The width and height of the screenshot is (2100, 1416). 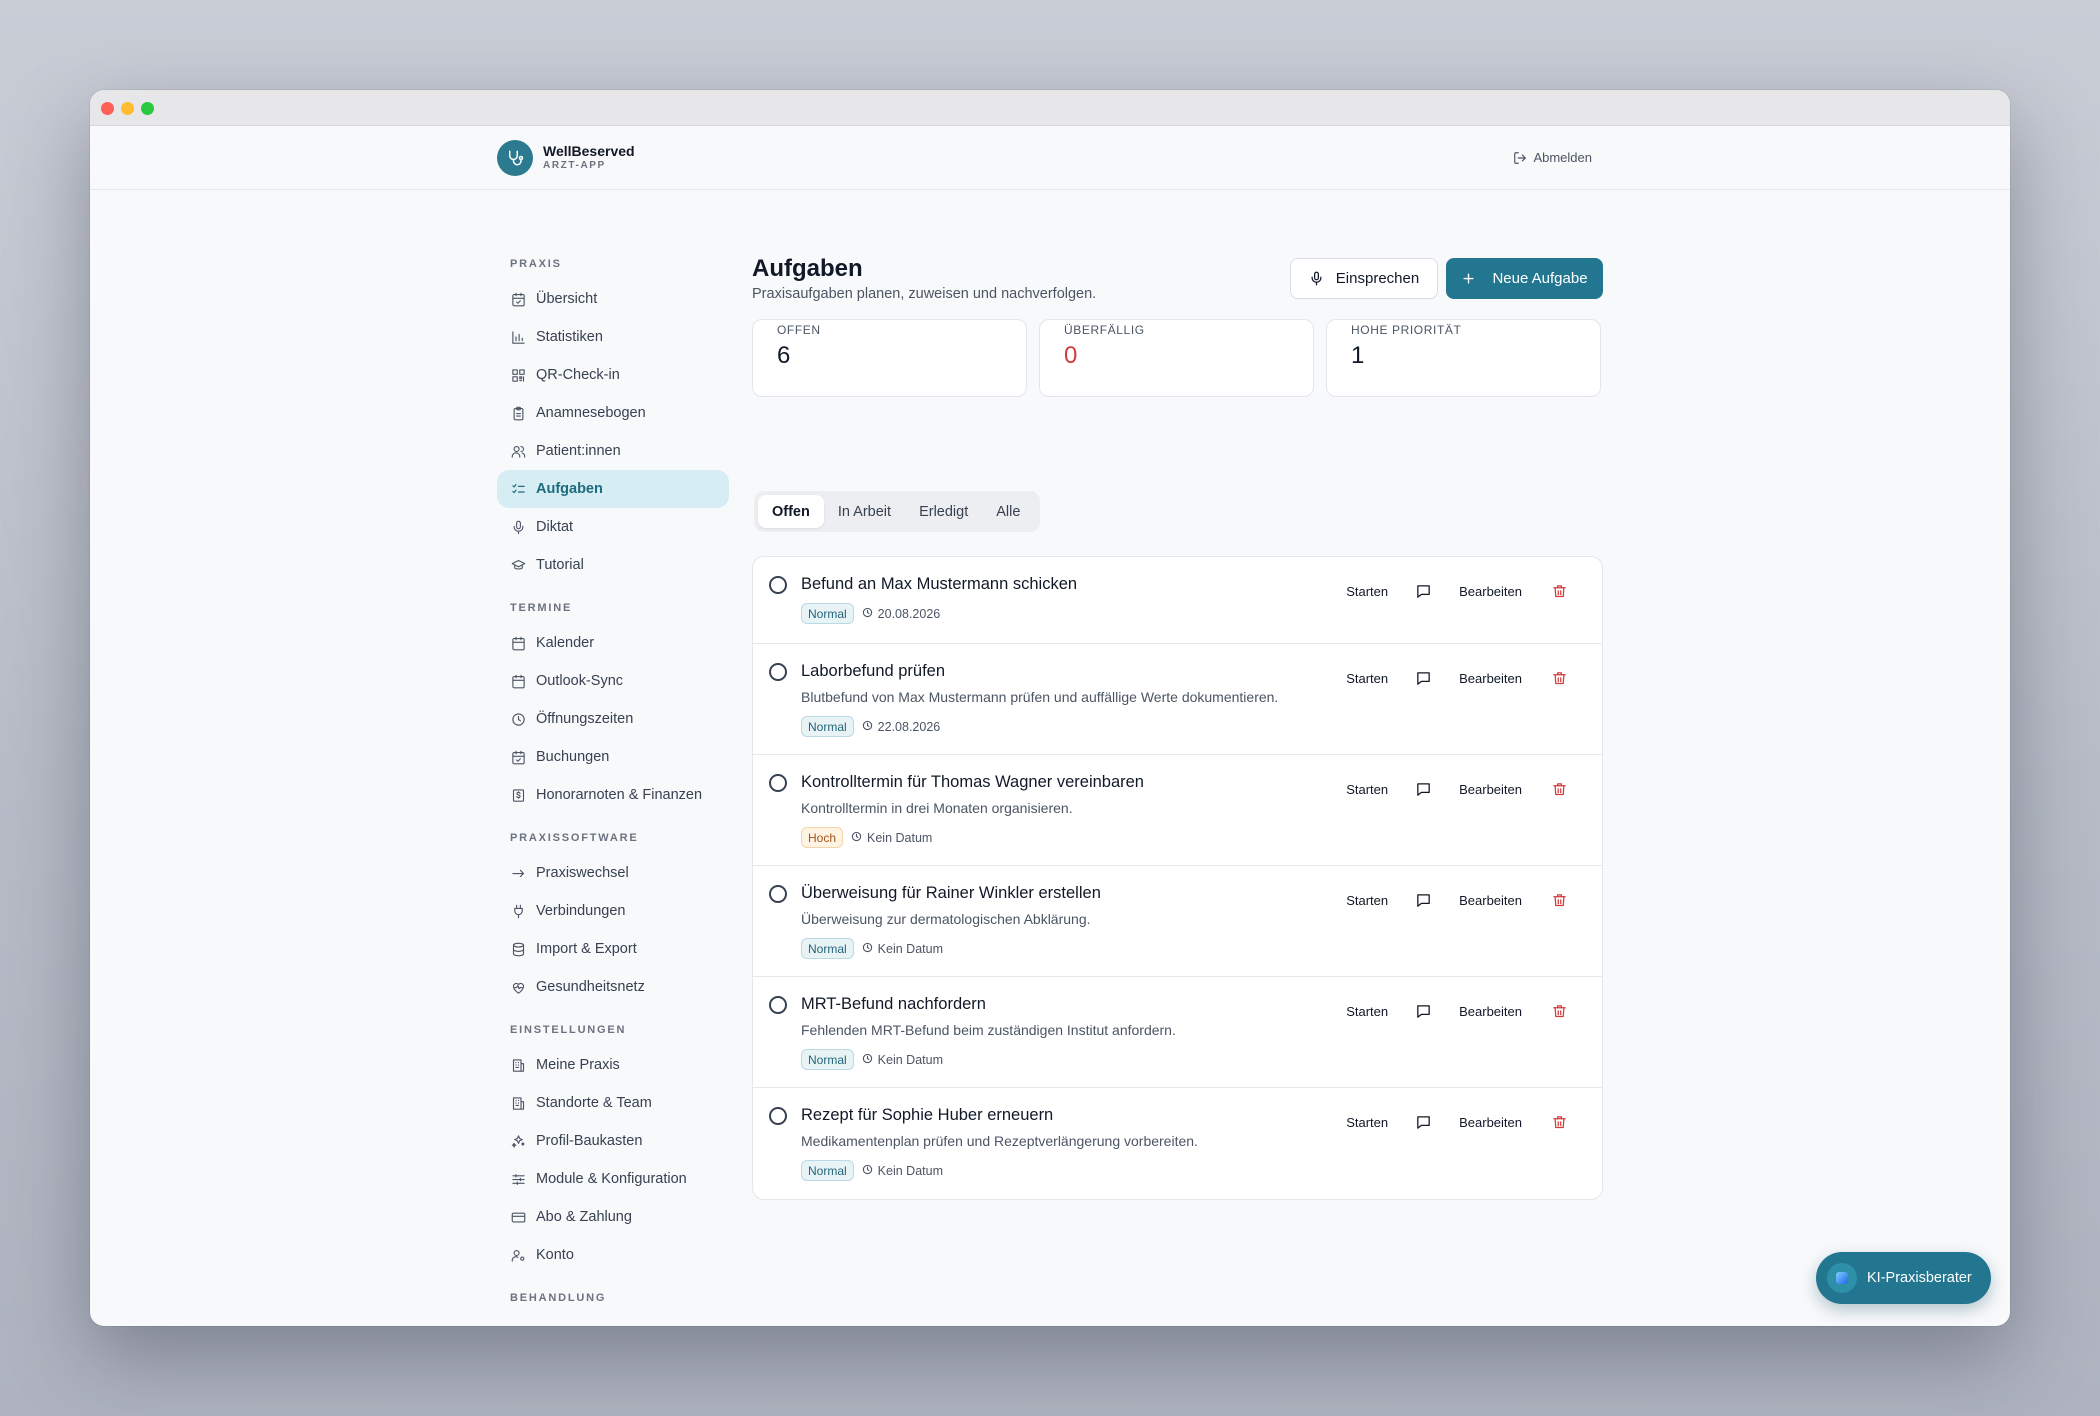 What do you see at coordinates (613, 987) in the screenshot?
I see `sidebar-item-gesundheitsnetz: Gesundheitsnetz` at bounding box center [613, 987].